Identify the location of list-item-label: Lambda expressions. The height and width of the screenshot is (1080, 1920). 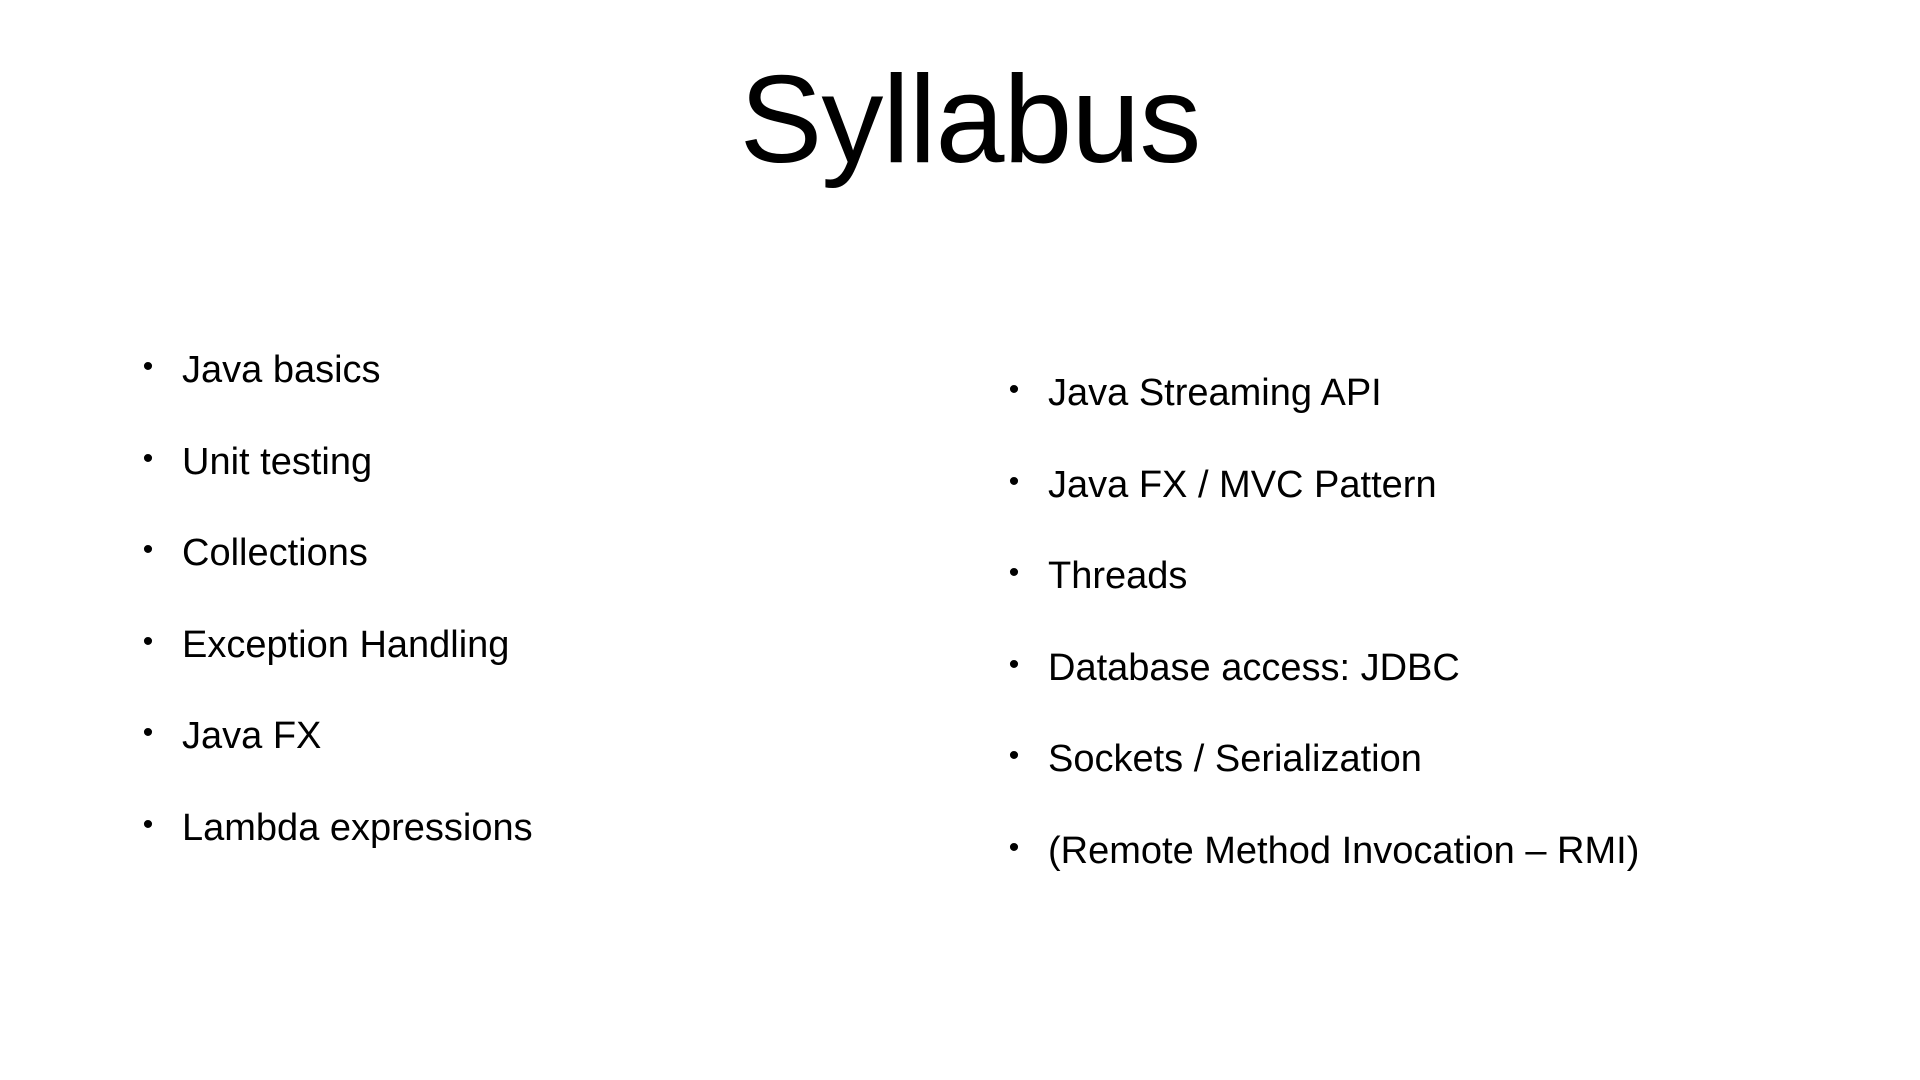
(357, 827).